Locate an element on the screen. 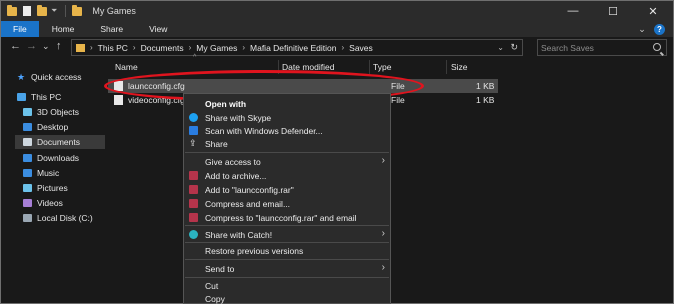  sidebar-item-label: Desktop is located at coordinates (53, 127).